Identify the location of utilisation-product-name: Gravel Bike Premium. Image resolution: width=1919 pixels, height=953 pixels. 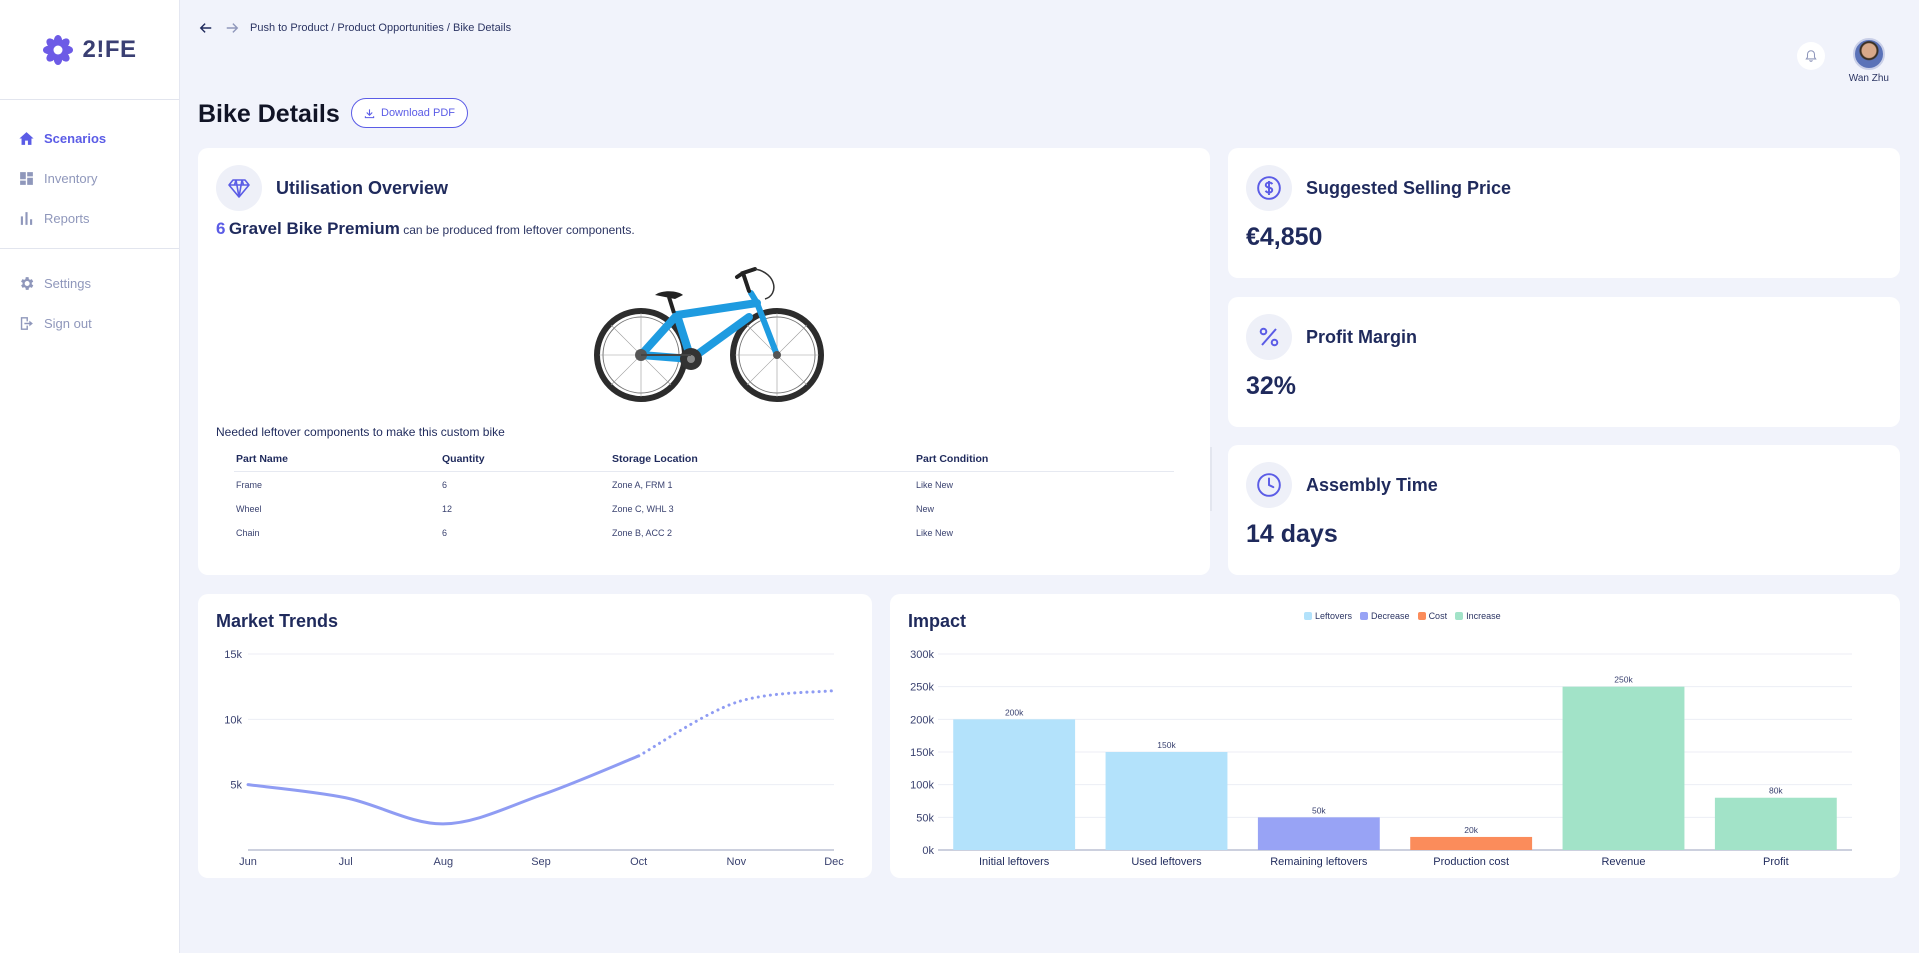
(314, 228).